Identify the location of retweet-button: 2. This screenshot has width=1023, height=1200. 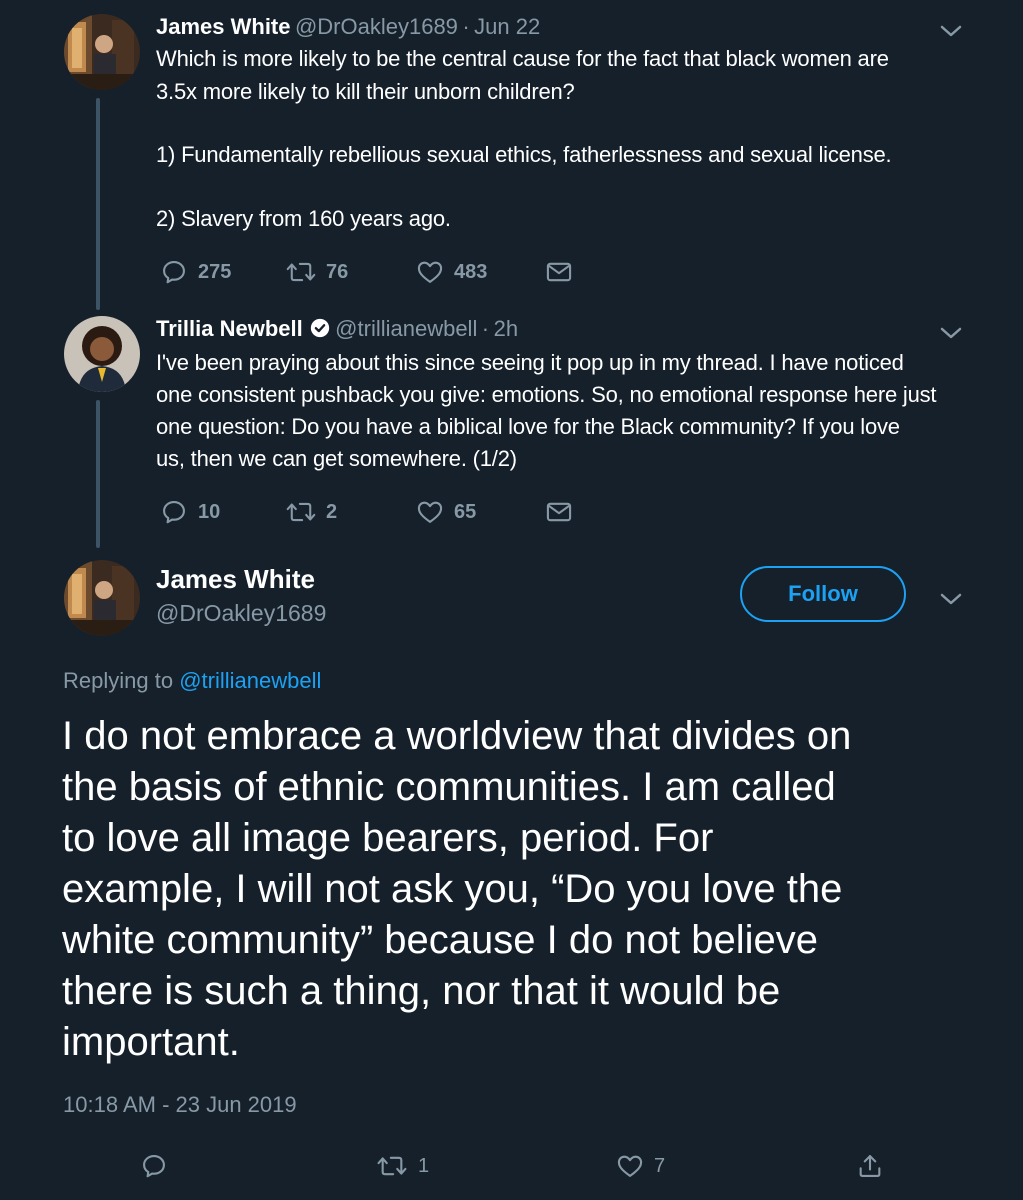
(311, 512).